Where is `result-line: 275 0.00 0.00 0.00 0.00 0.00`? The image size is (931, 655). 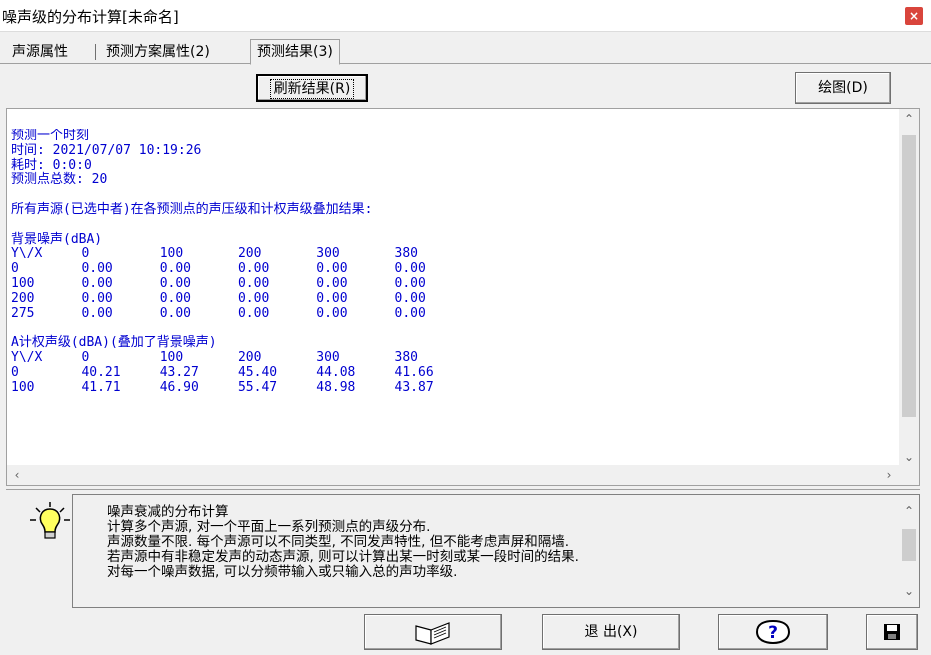 result-line: 275 0.00 0.00 0.00 0.00 0.00 is located at coordinates (218, 313).